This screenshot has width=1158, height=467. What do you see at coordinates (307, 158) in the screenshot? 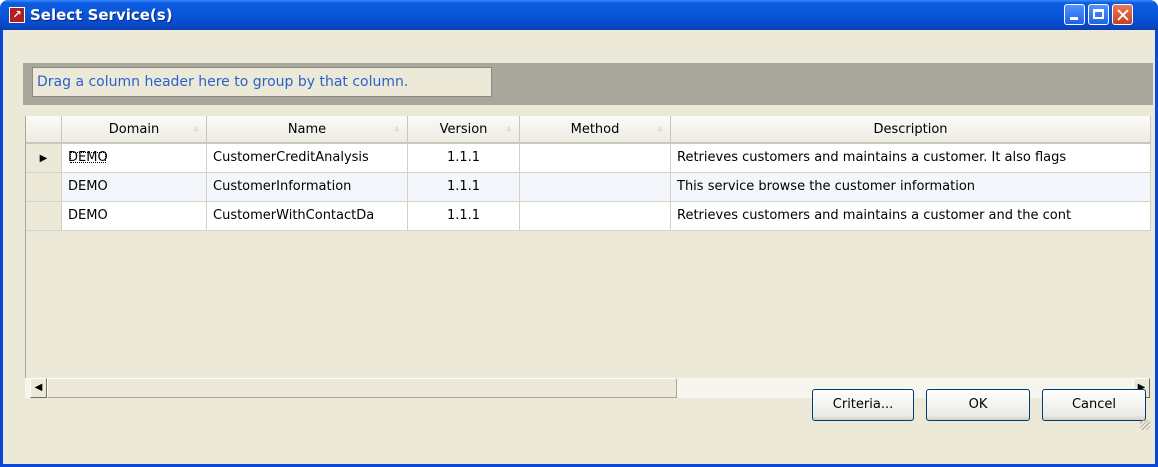
I see `cell-name: CustomerCreditAnalysis` at bounding box center [307, 158].